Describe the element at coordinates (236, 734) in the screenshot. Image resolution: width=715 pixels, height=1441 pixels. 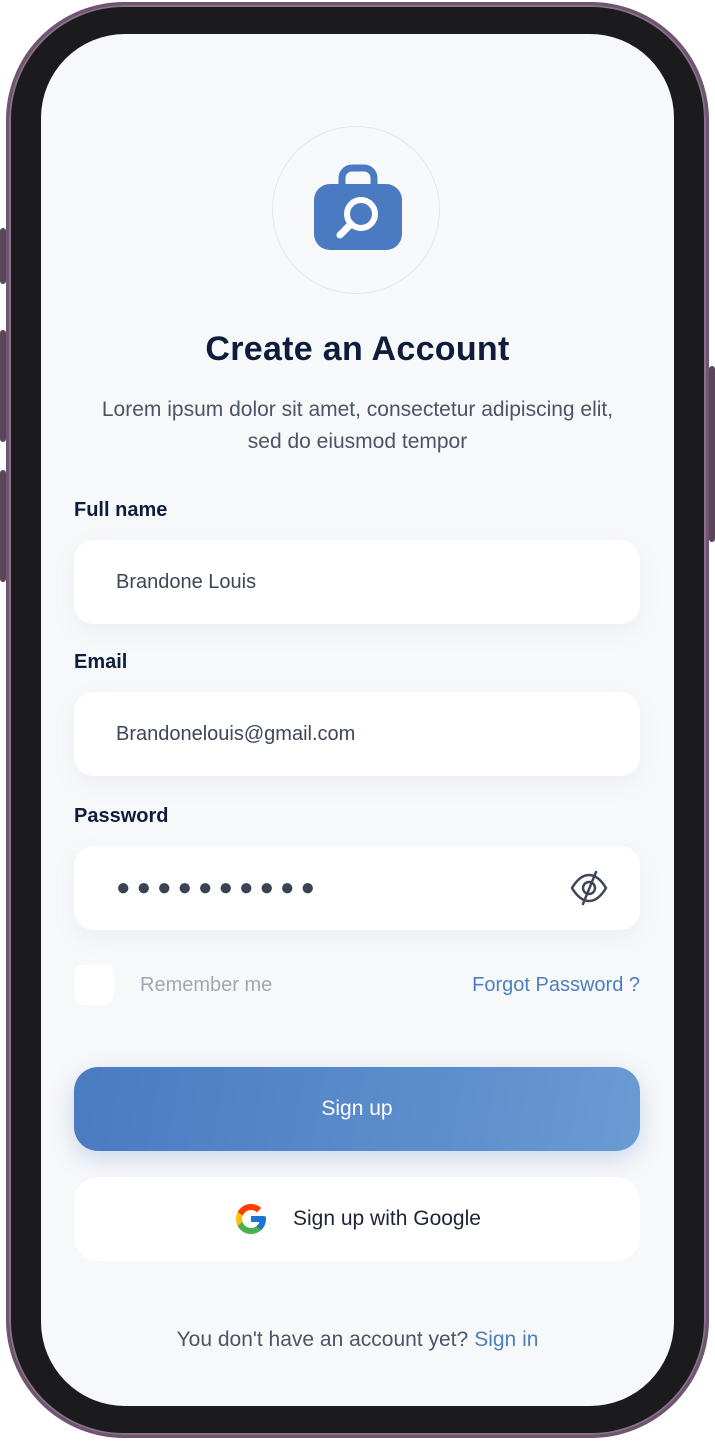
I see `email-value: Brandonelouis@gmail.com` at that location.